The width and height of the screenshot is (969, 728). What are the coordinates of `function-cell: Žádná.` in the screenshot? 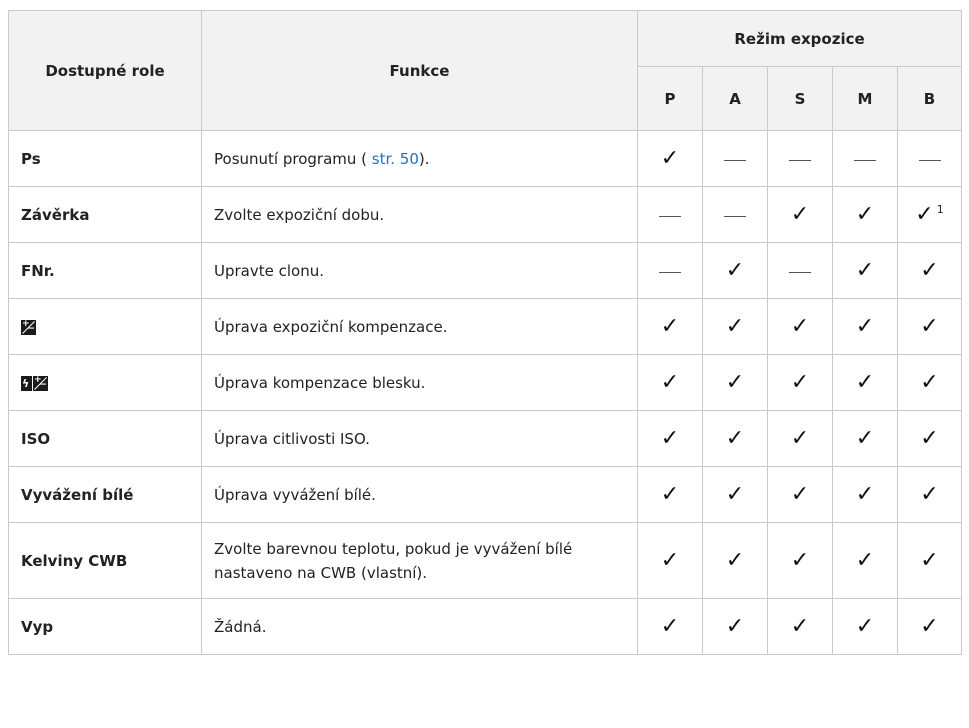 It's located at (419, 626).